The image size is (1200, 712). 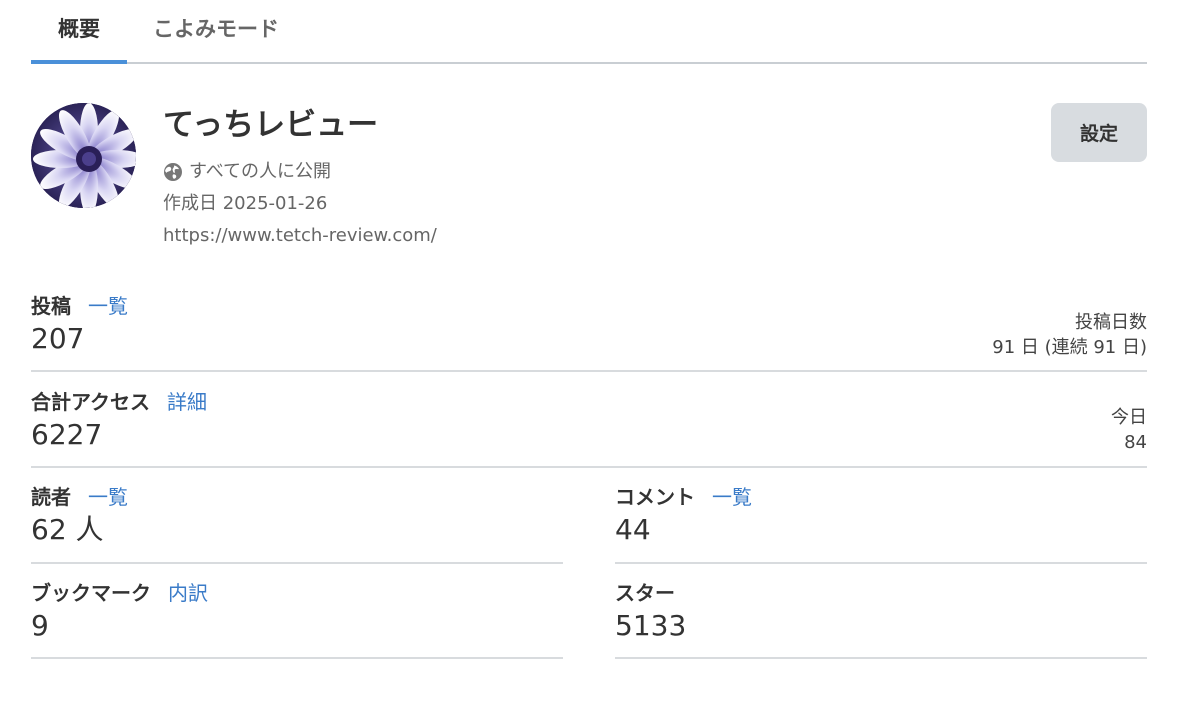 I want to click on readers-label: 読者, so click(x=51, y=497).